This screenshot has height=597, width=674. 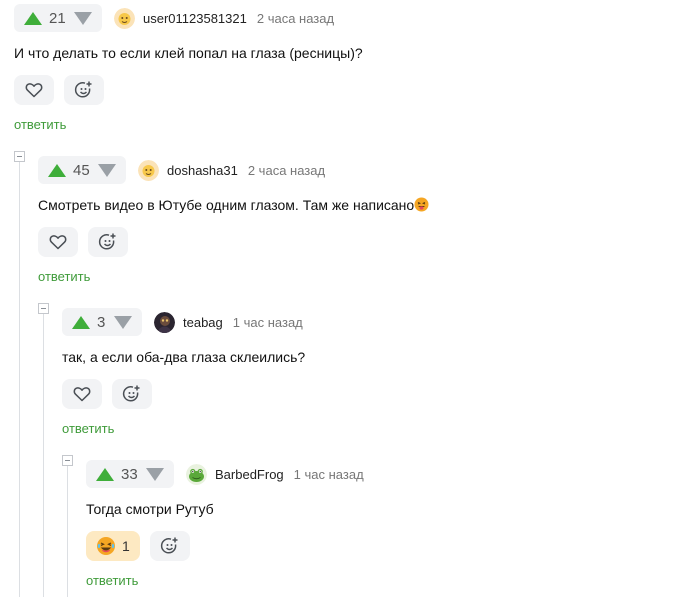 I want to click on username: user01123581321, so click(x=195, y=18).